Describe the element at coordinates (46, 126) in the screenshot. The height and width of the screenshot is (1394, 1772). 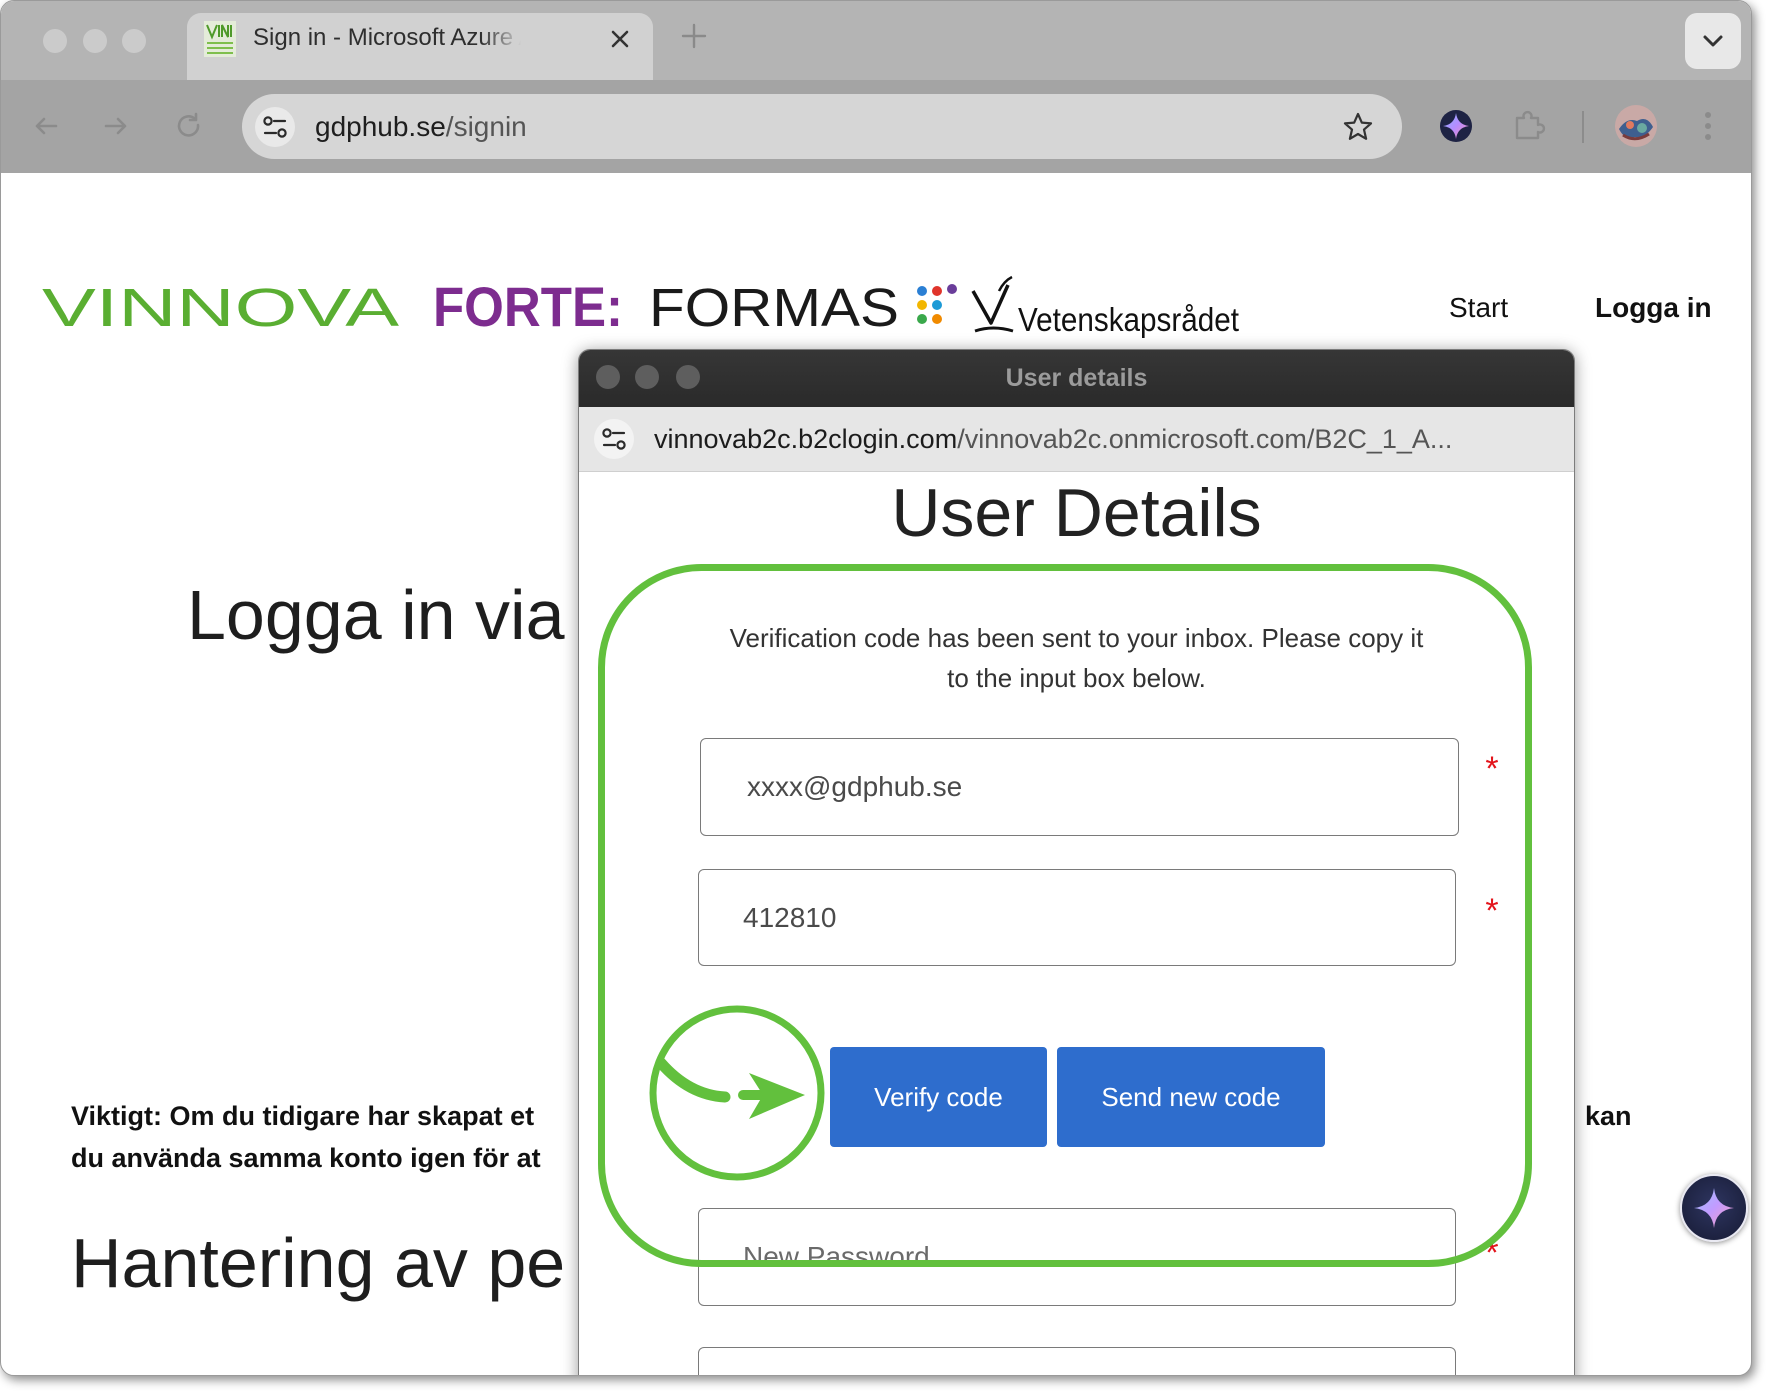
I see `back-arrow-icon` at that location.